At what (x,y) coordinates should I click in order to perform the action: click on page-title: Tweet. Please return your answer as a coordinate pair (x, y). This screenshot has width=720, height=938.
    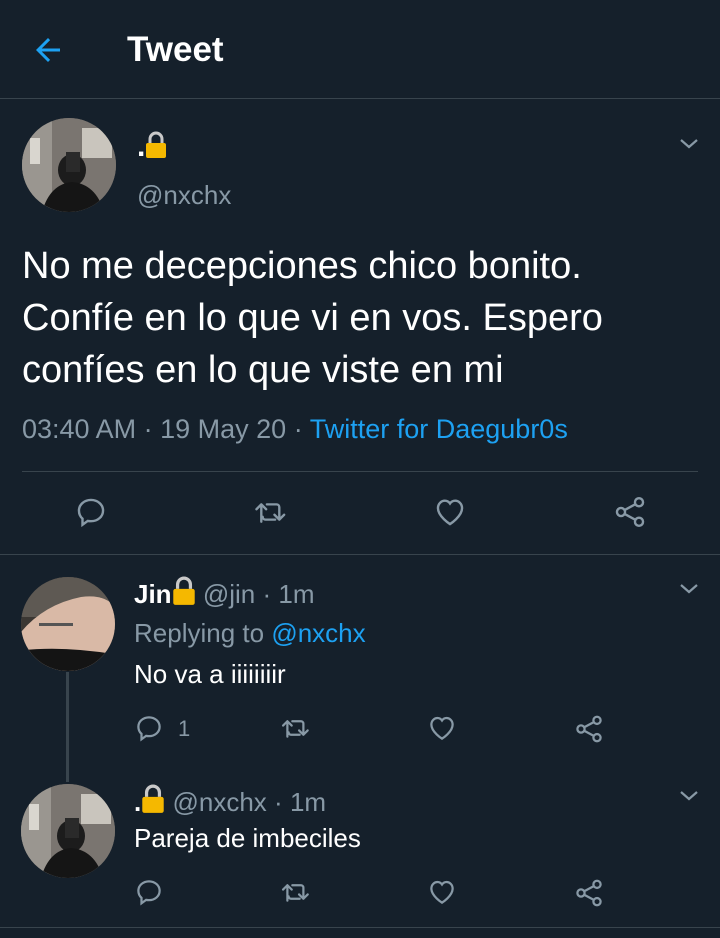
    Looking at the image, I should click on (175, 49).